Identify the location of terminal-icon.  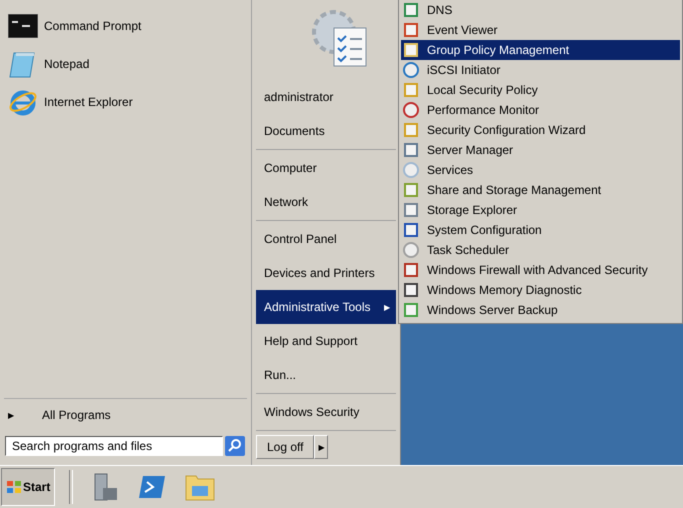
(23, 26).